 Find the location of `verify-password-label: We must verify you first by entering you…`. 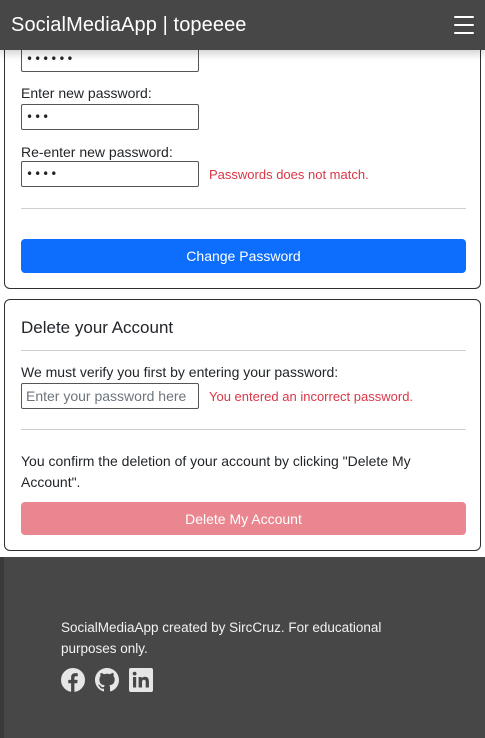

verify-password-label: We must verify you first by entering you… is located at coordinates (180, 372).